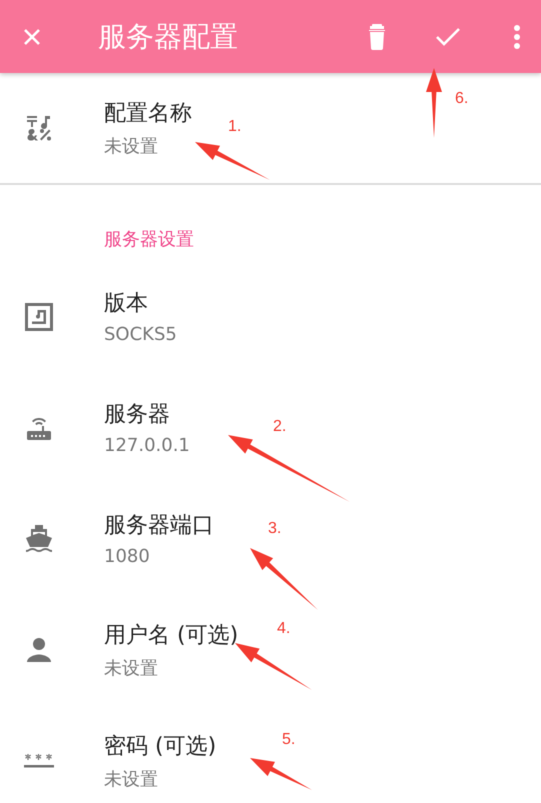 This screenshot has width=541, height=803. What do you see at coordinates (39, 760) in the screenshot?
I see `password-icon` at bounding box center [39, 760].